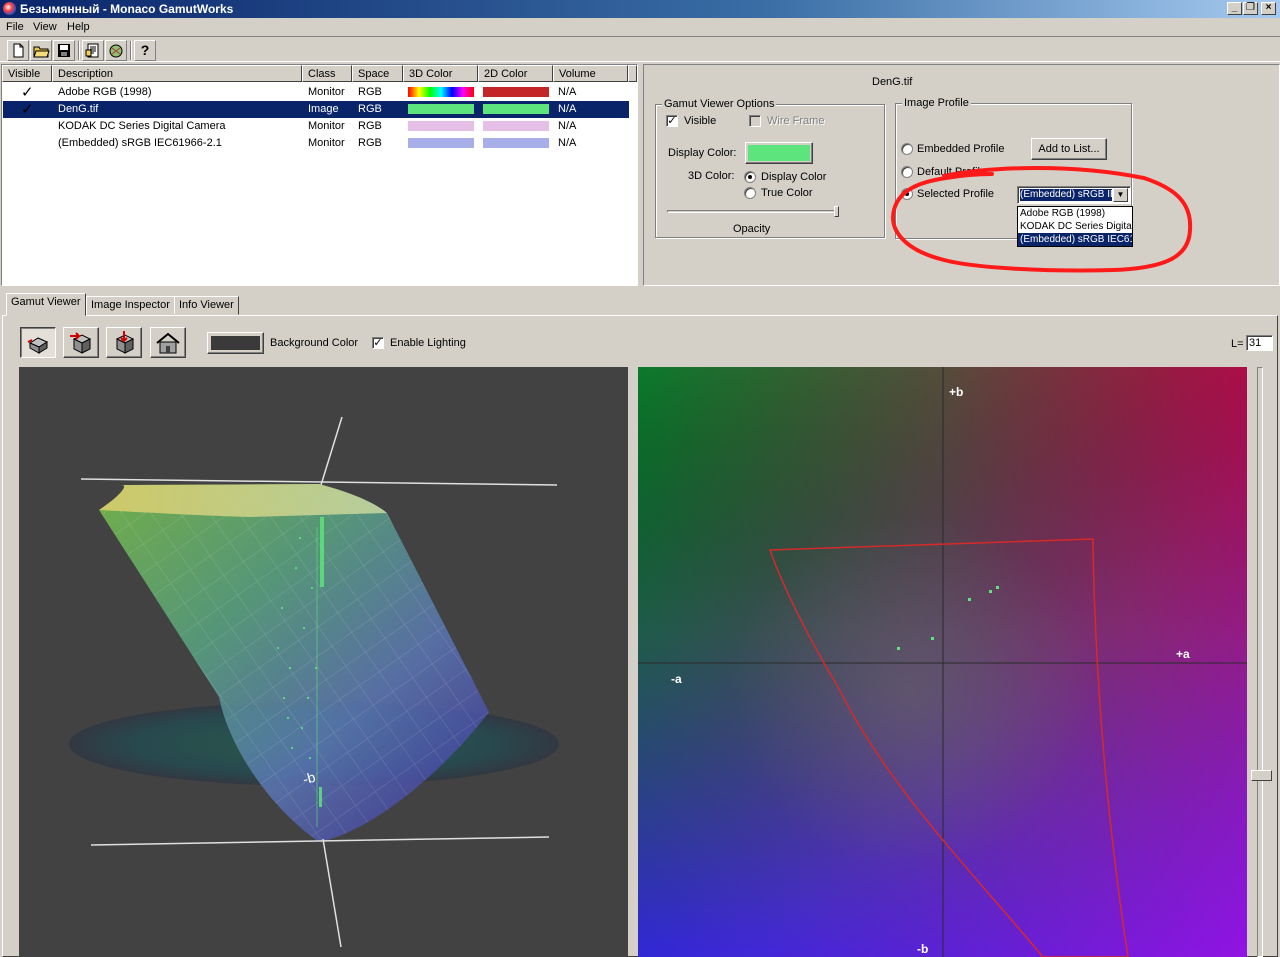  What do you see at coordinates (314, 343) in the screenshot?
I see `background-color-label: Background Color` at bounding box center [314, 343].